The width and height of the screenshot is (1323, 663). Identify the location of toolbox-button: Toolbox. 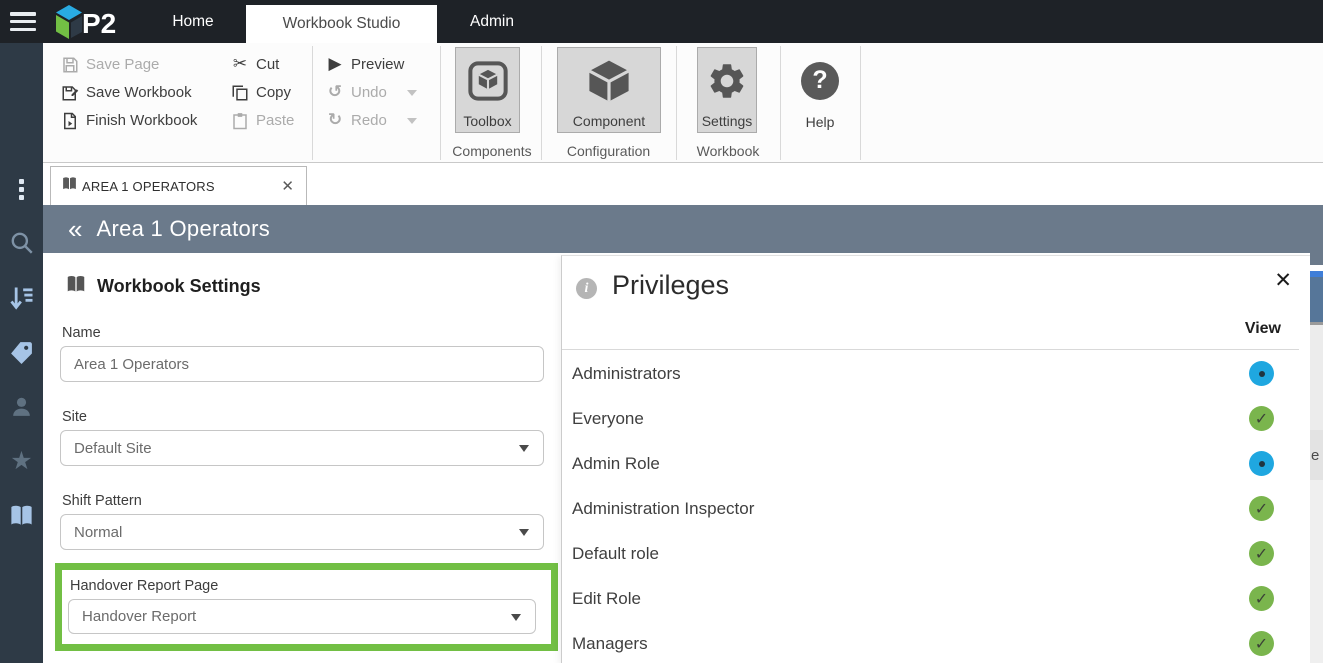
(487, 90).